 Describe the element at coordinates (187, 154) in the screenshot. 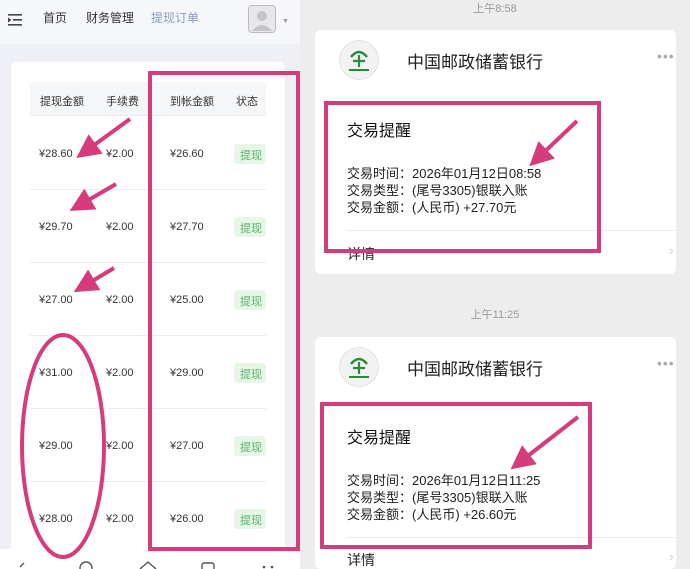

I see `received-amount: ¥26.60` at that location.